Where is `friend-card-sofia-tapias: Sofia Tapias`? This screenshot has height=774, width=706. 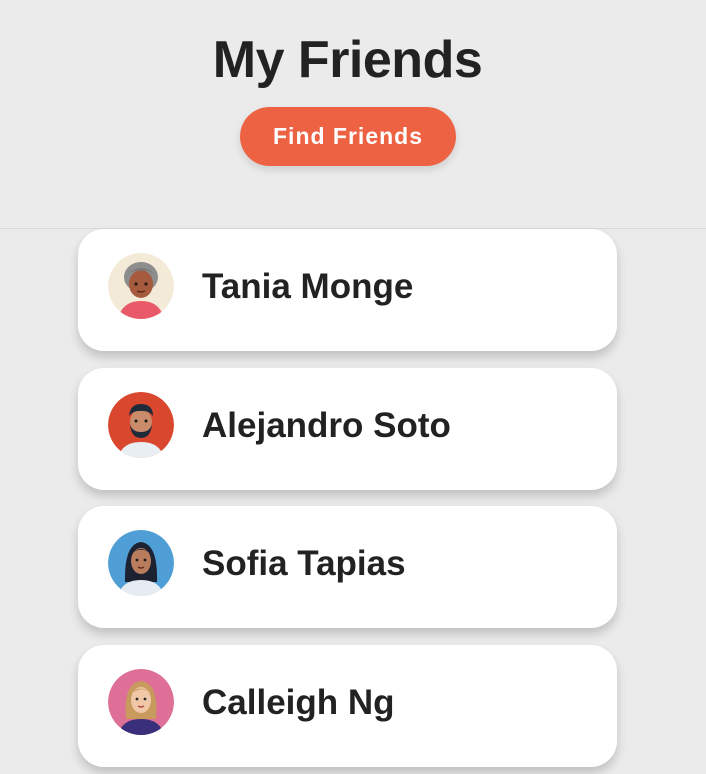
friend-card-sofia-tapias: Sofia Tapias is located at coordinates (347, 567).